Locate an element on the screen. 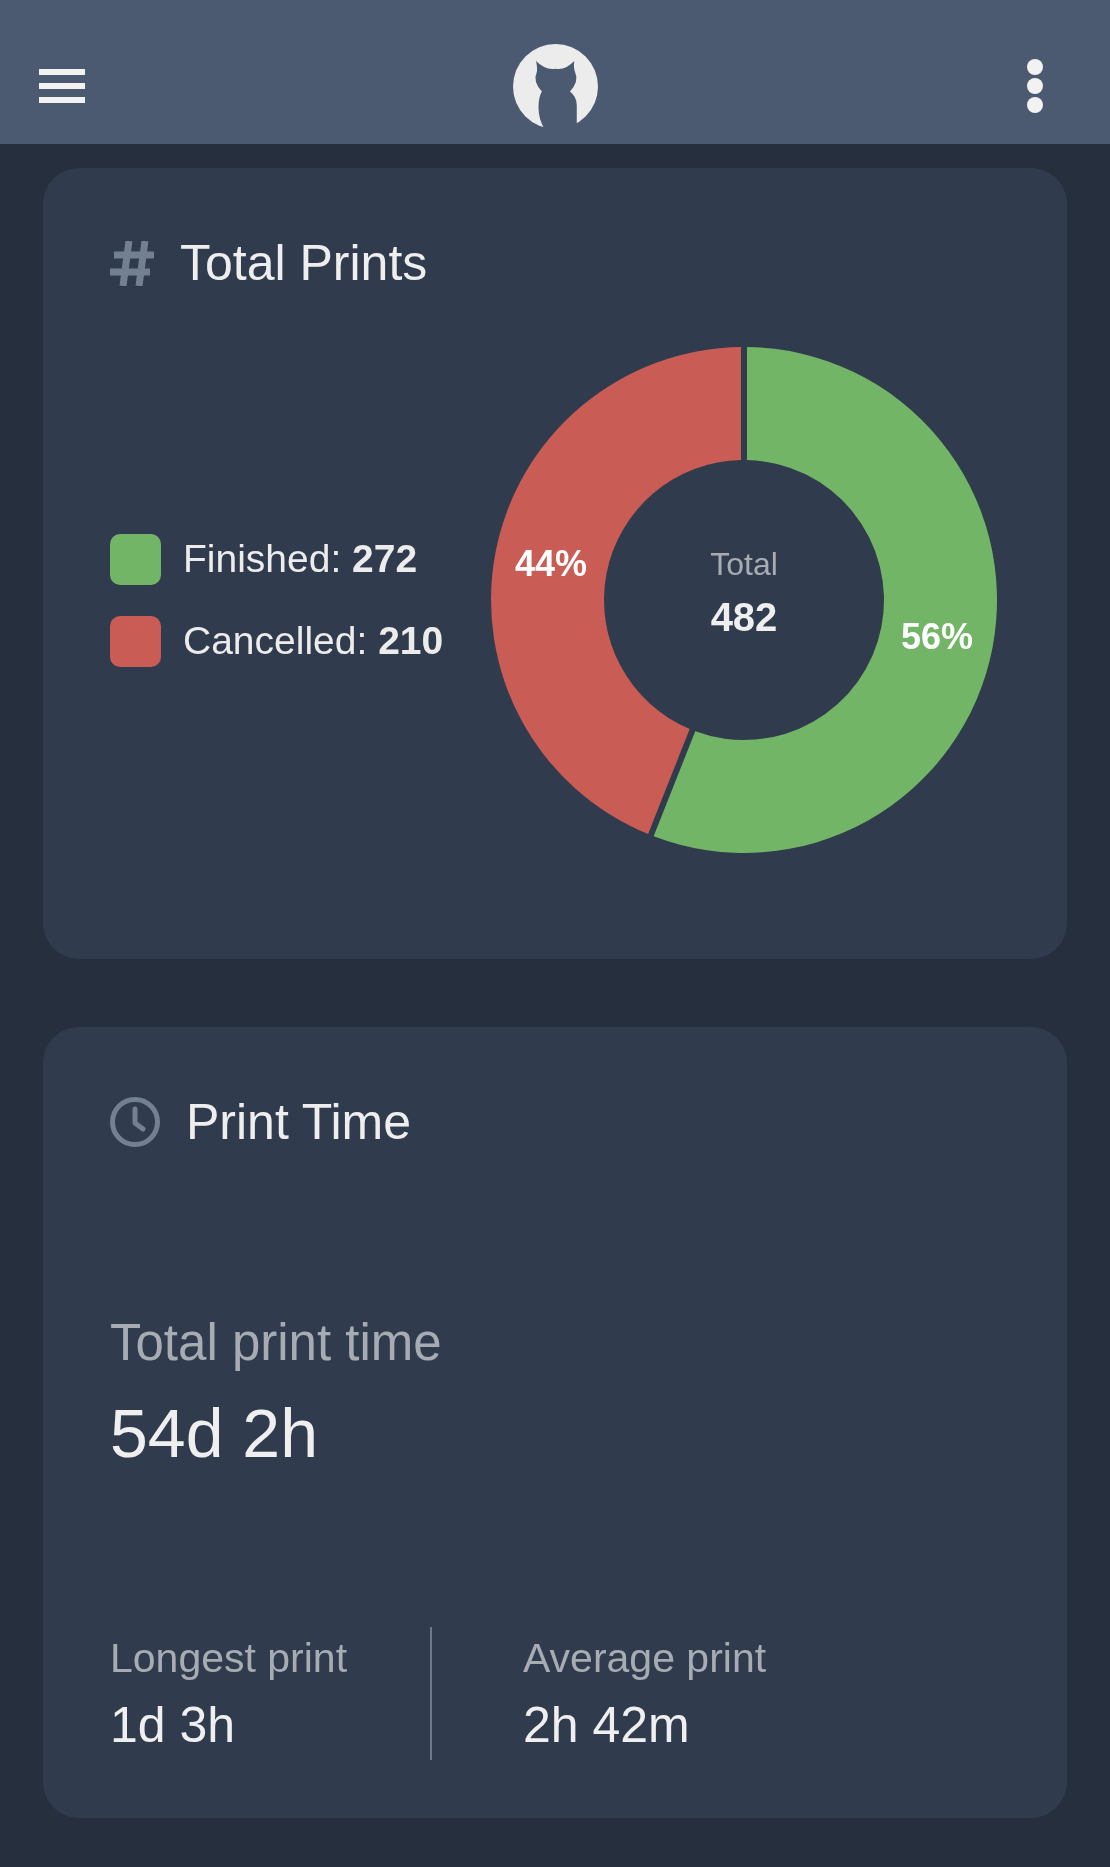 Image resolution: width=1110 pixels, height=1867 pixels. slice-percent-label: 56% is located at coordinates (937, 637).